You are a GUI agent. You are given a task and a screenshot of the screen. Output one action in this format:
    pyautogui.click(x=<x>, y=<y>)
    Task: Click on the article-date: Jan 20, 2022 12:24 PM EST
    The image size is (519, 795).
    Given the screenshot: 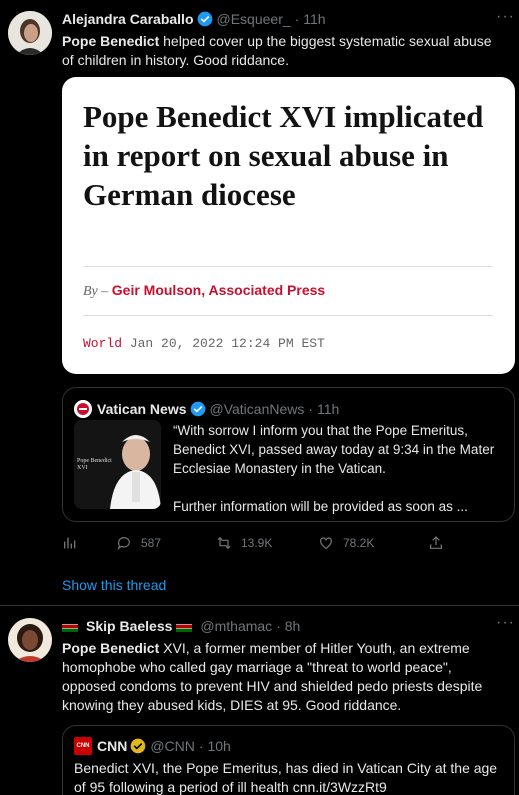 What is the action you would take?
    pyautogui.click(x=227, y=343)
    